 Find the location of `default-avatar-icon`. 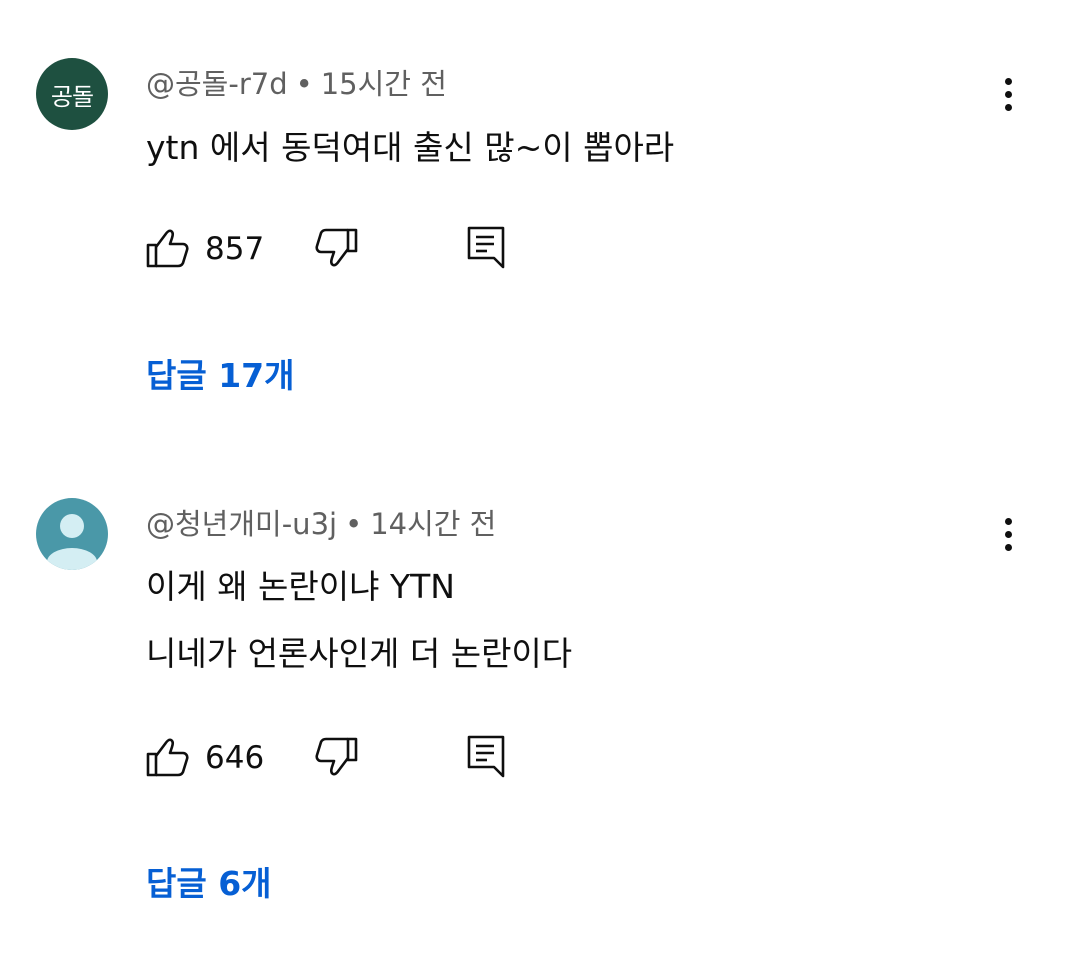

default-avatar-icon is located at coordinates (72, 542).